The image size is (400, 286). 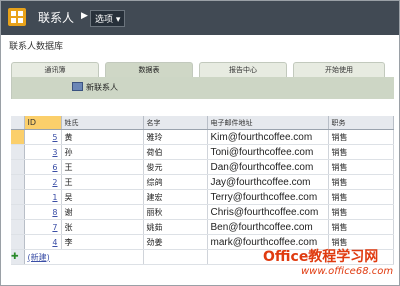 I want to click on first-name-cell: 俊元, so click(x=175, y=167).